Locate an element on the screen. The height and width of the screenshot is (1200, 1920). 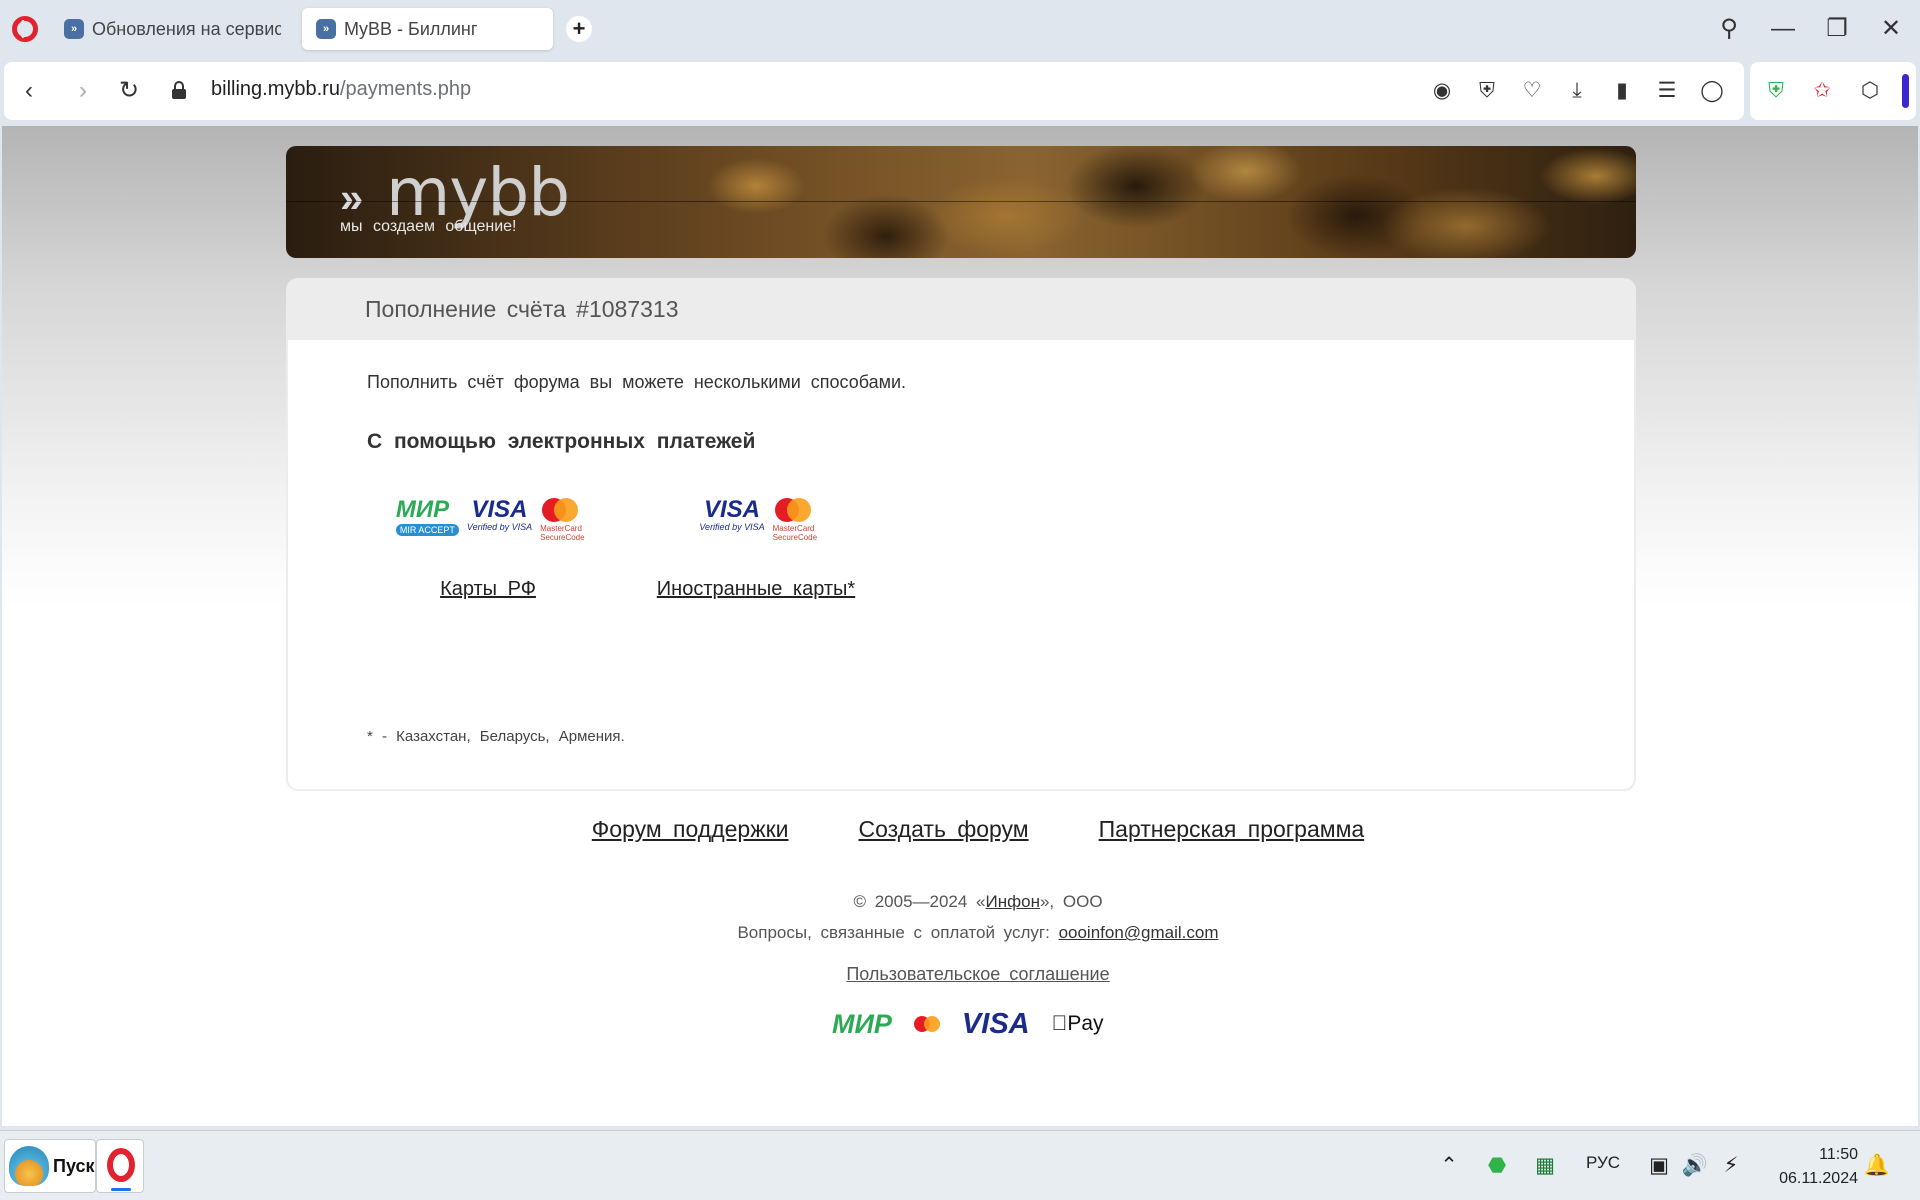
url-host: billing.mybb.ru is located at coordinates (275, 89).